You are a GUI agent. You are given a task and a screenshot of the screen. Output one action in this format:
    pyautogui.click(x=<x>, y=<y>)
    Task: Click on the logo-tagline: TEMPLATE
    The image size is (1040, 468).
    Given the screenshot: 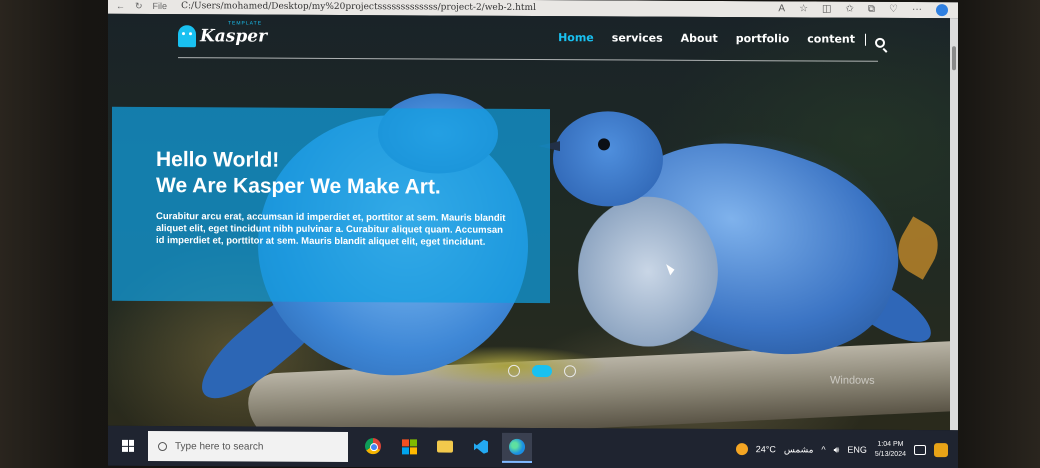 What is the action you would take?
    pyautogui.click(x=245, y=23)
    